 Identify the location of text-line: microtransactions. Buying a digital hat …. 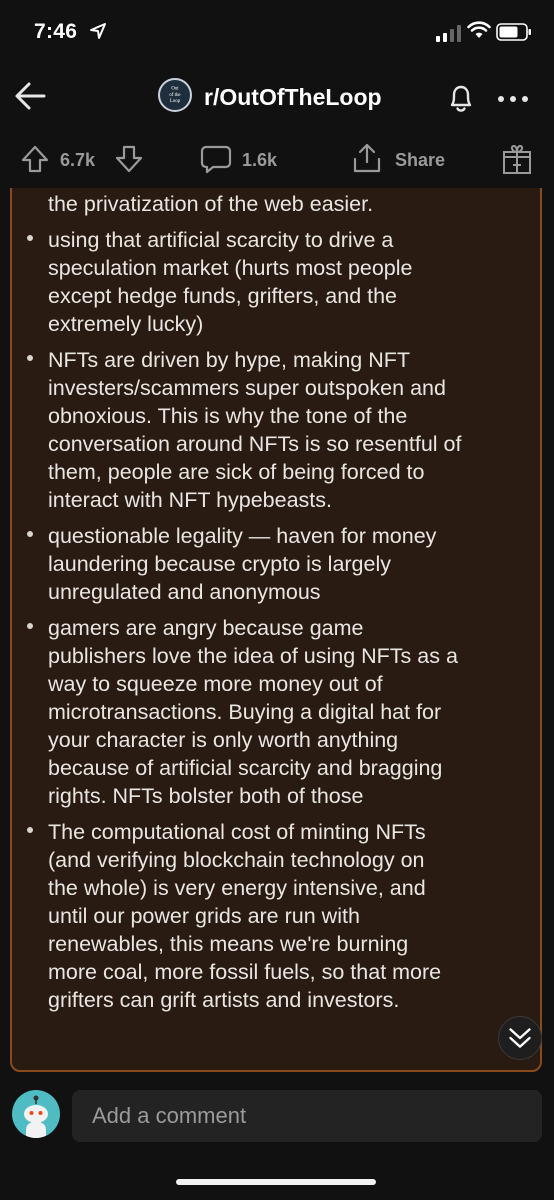
(245, 712).